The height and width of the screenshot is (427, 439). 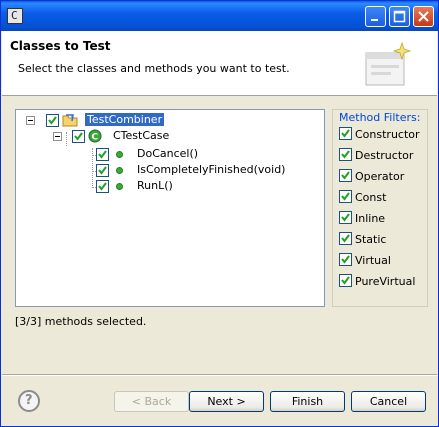 I want to click on maximize-button, so click(x=399, y=16).